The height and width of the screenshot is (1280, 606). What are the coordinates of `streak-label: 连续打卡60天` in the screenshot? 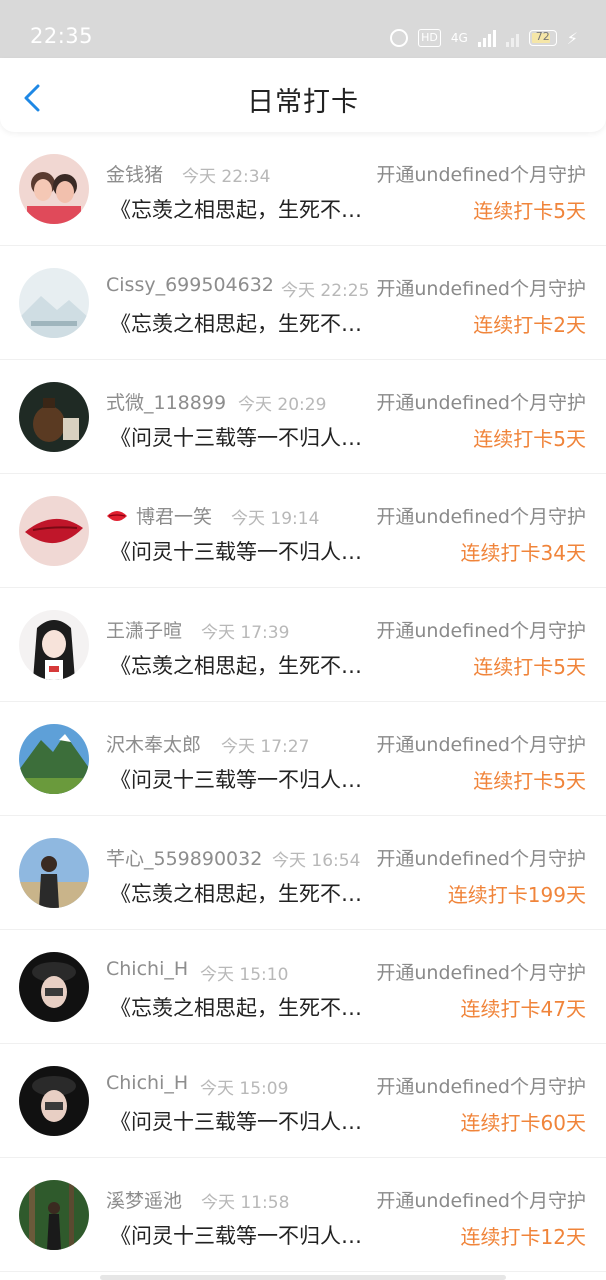 It's located at (523, 1123).